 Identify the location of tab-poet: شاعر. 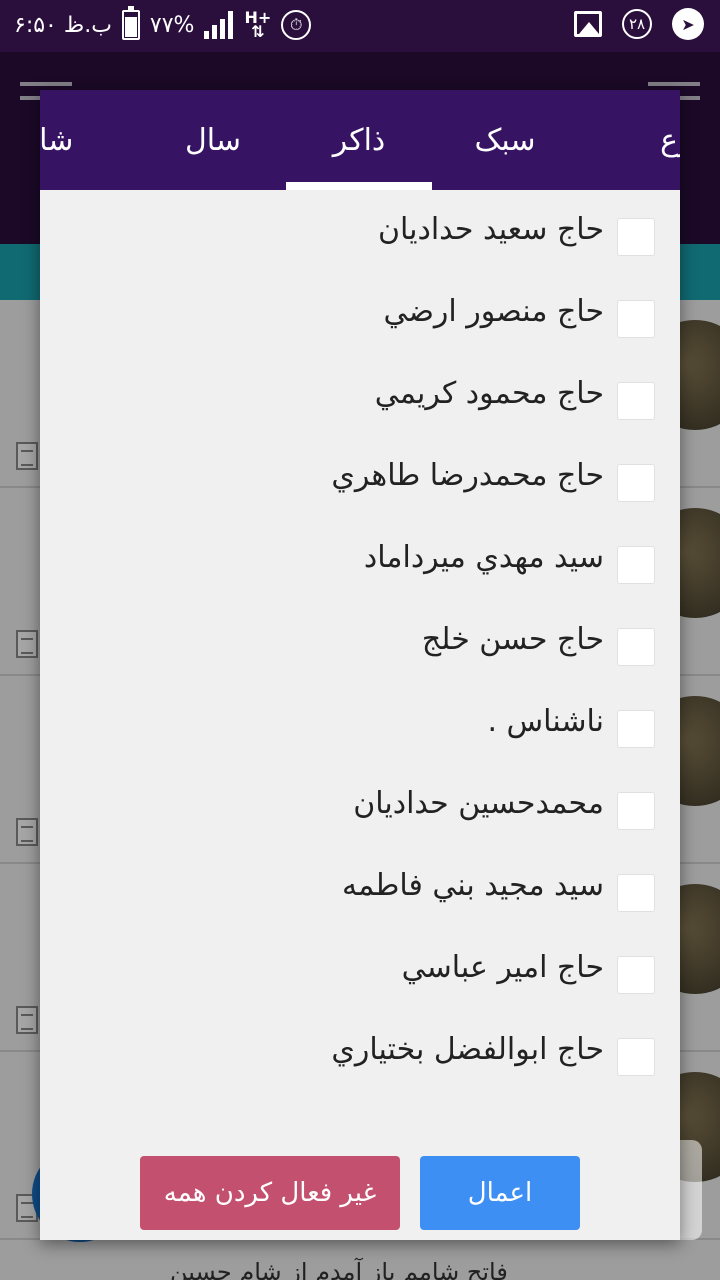
(76, 140).